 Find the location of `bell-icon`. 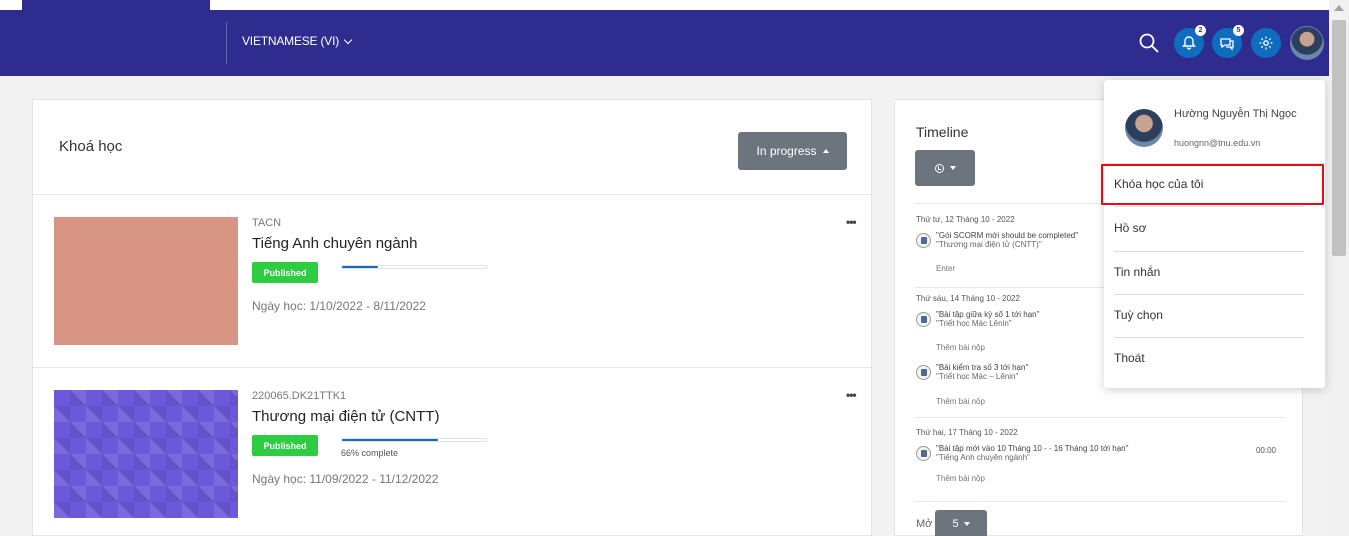

bell-icon is located at coordinates (1189, 43).